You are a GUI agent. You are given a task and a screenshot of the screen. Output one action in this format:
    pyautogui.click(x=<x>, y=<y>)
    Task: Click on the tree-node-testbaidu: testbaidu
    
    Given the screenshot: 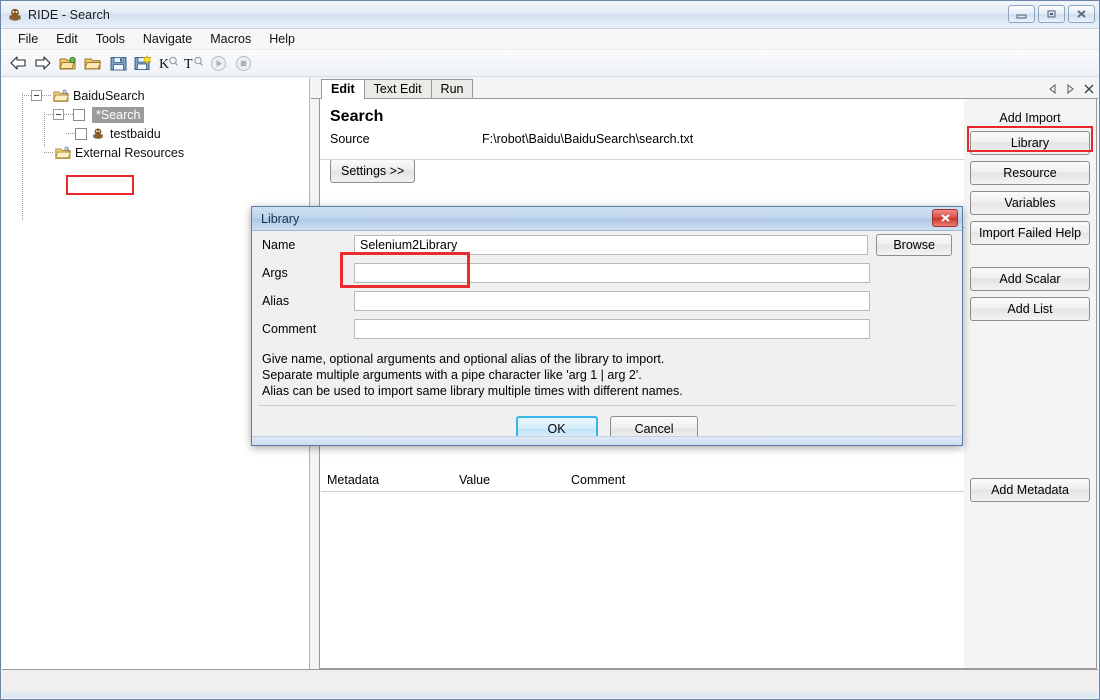 What is the action you would take?
    pyautogui.click(x=158, y=133)
    